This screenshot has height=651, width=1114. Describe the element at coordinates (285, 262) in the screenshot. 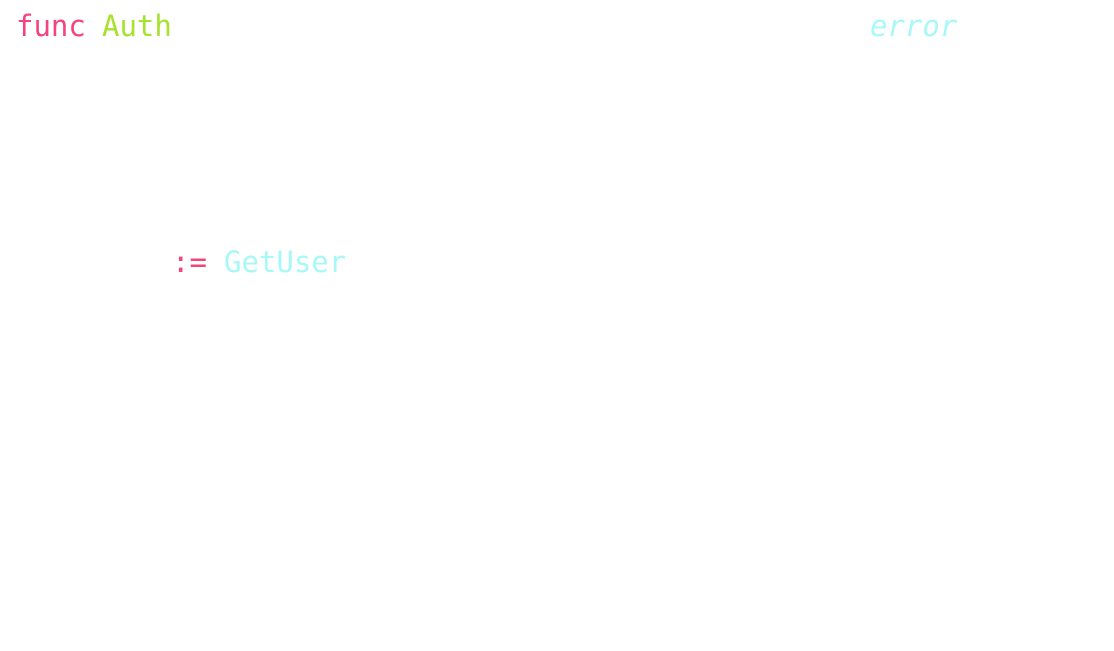

I see `getuser-call: GetUser` at that location.